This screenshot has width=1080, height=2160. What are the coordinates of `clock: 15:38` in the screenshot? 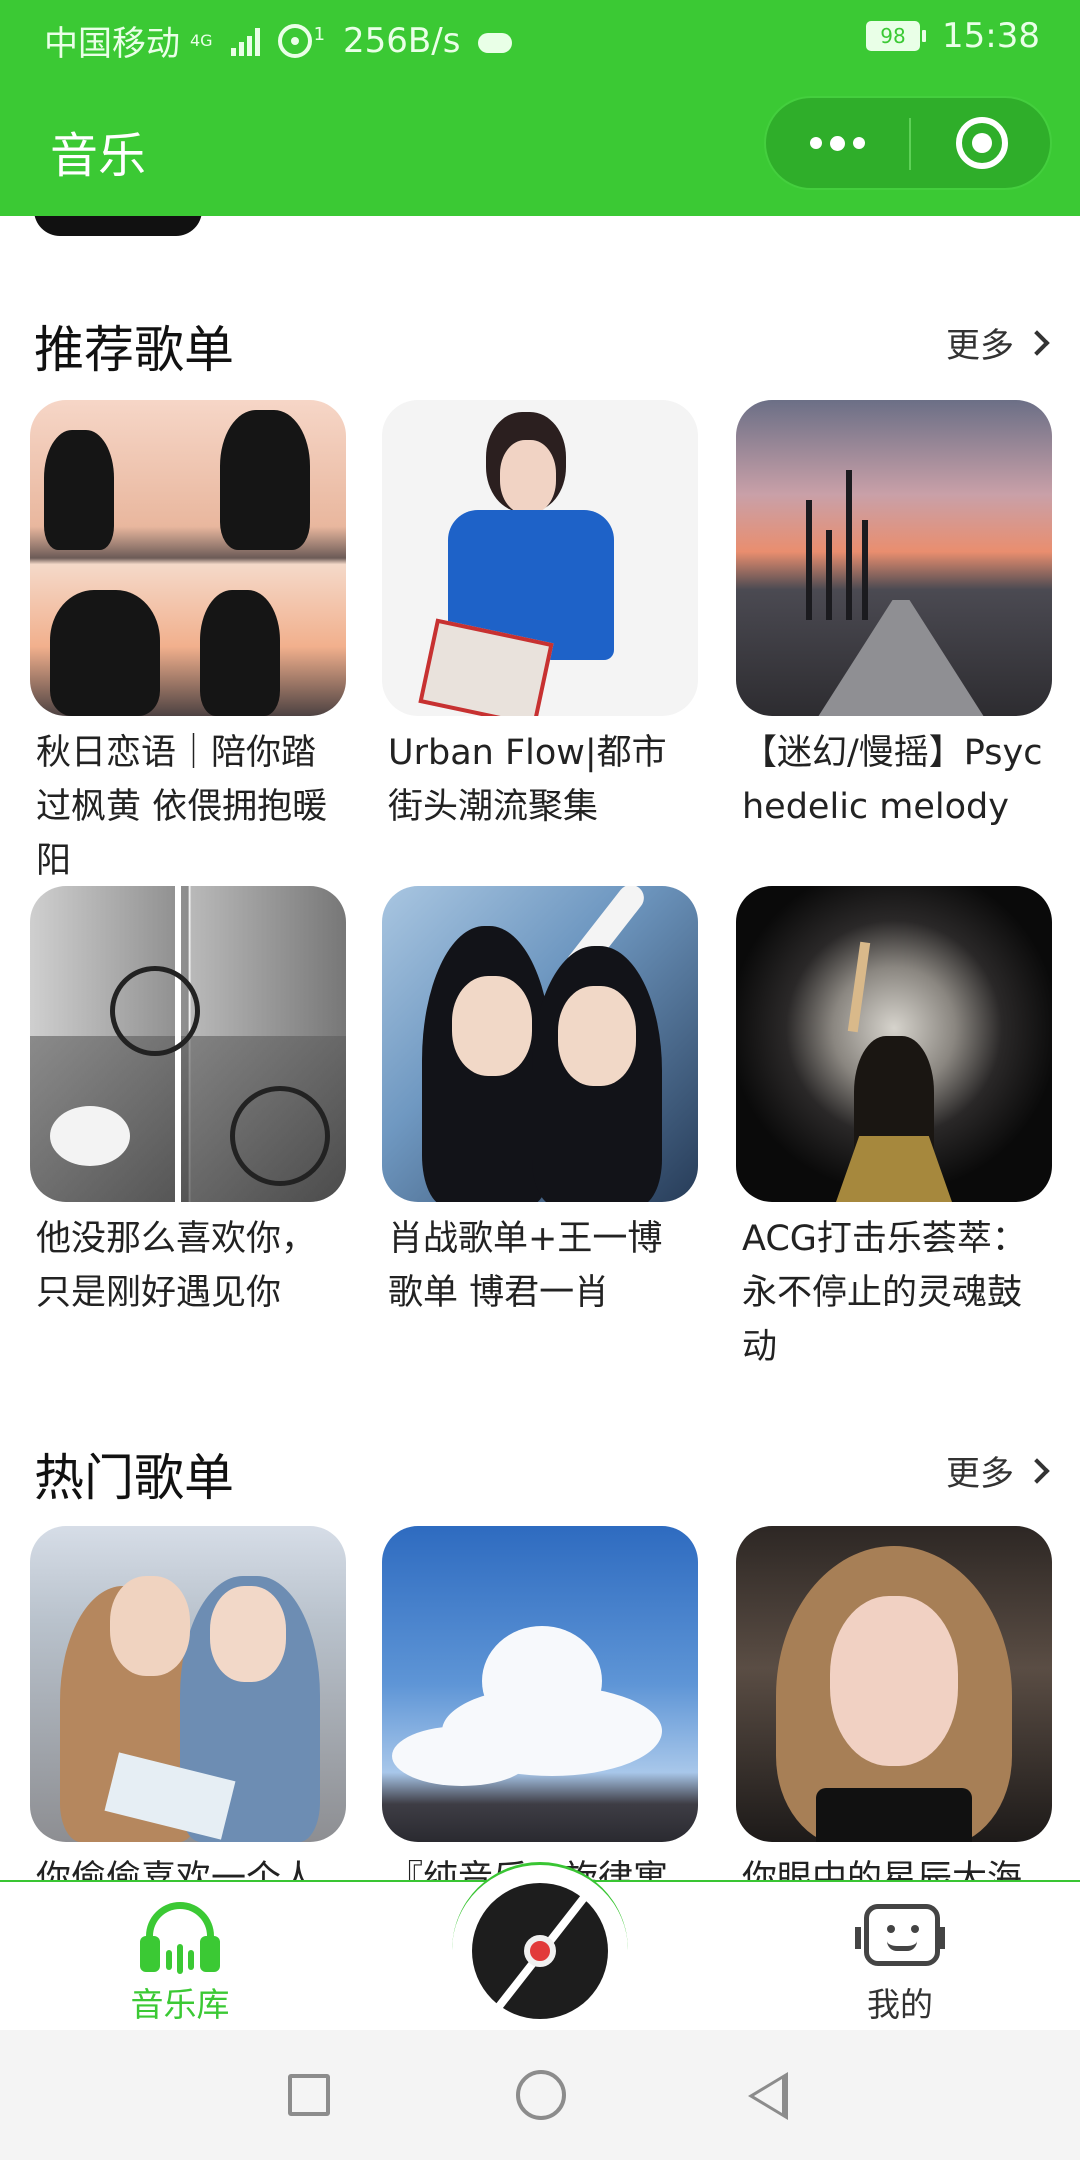 It's located at (991, 36).